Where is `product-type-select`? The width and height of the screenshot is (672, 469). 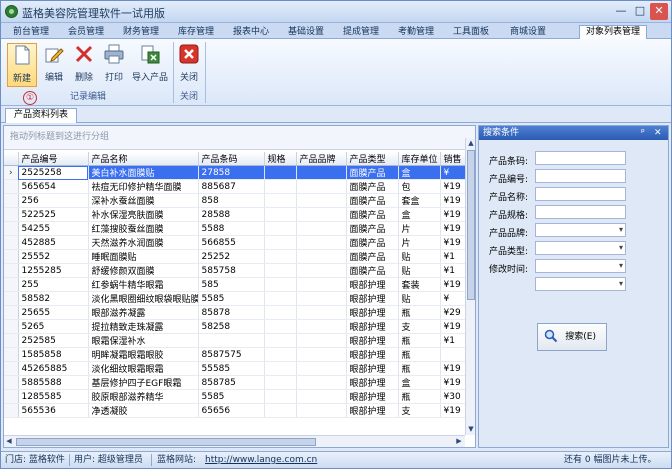 product-type-select is located at coordinates (580, 248).